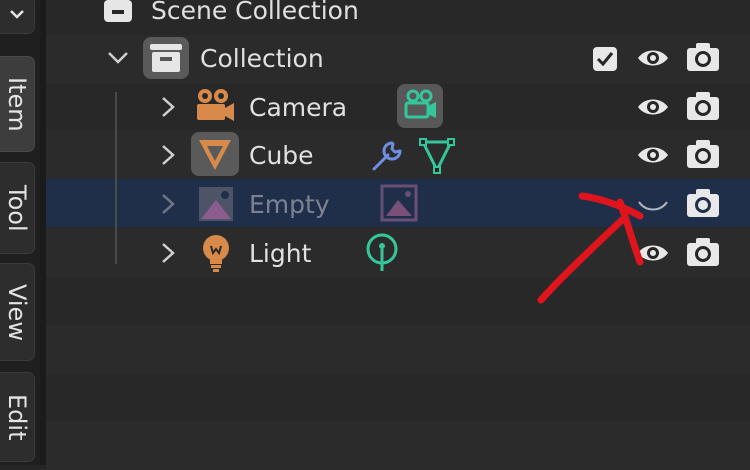 This screenshot has height=470, width=750. Describe the element at coordinates (118, 11) in the screenshot. I see `scene-collection-icon` at that location.